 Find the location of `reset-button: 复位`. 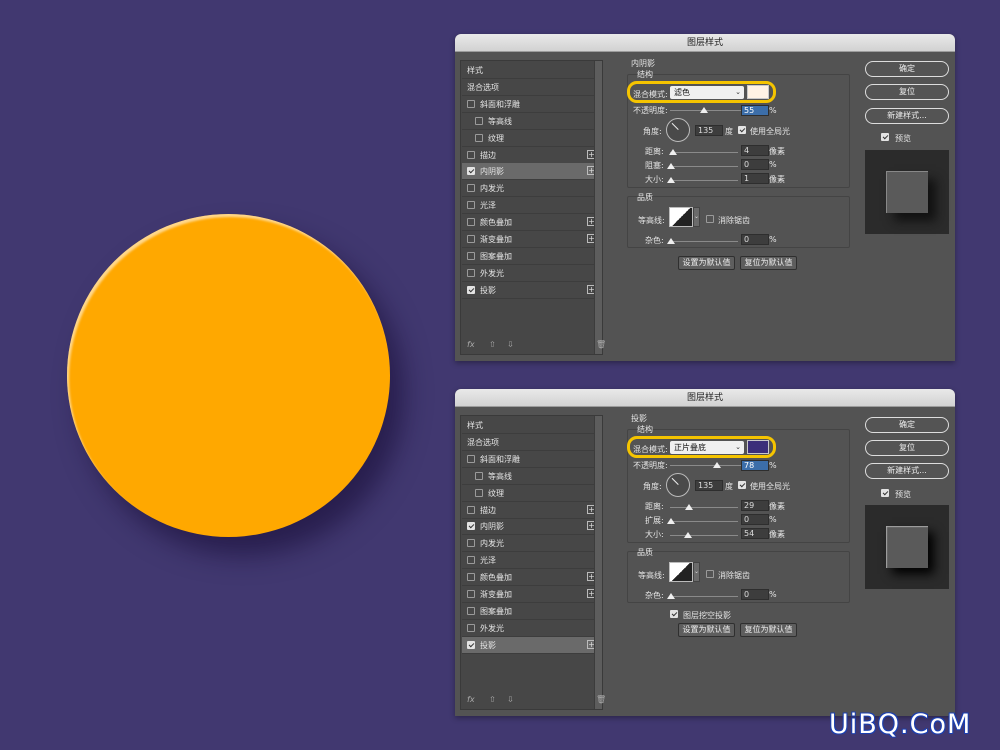

reset-button: 复位 is located at coordinates (907, 448).